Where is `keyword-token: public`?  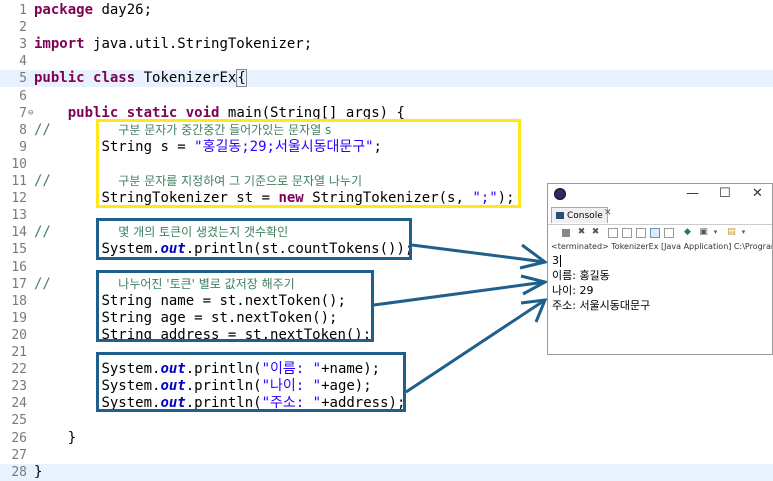
keyword-token: public is located at coordinates (63, 78).